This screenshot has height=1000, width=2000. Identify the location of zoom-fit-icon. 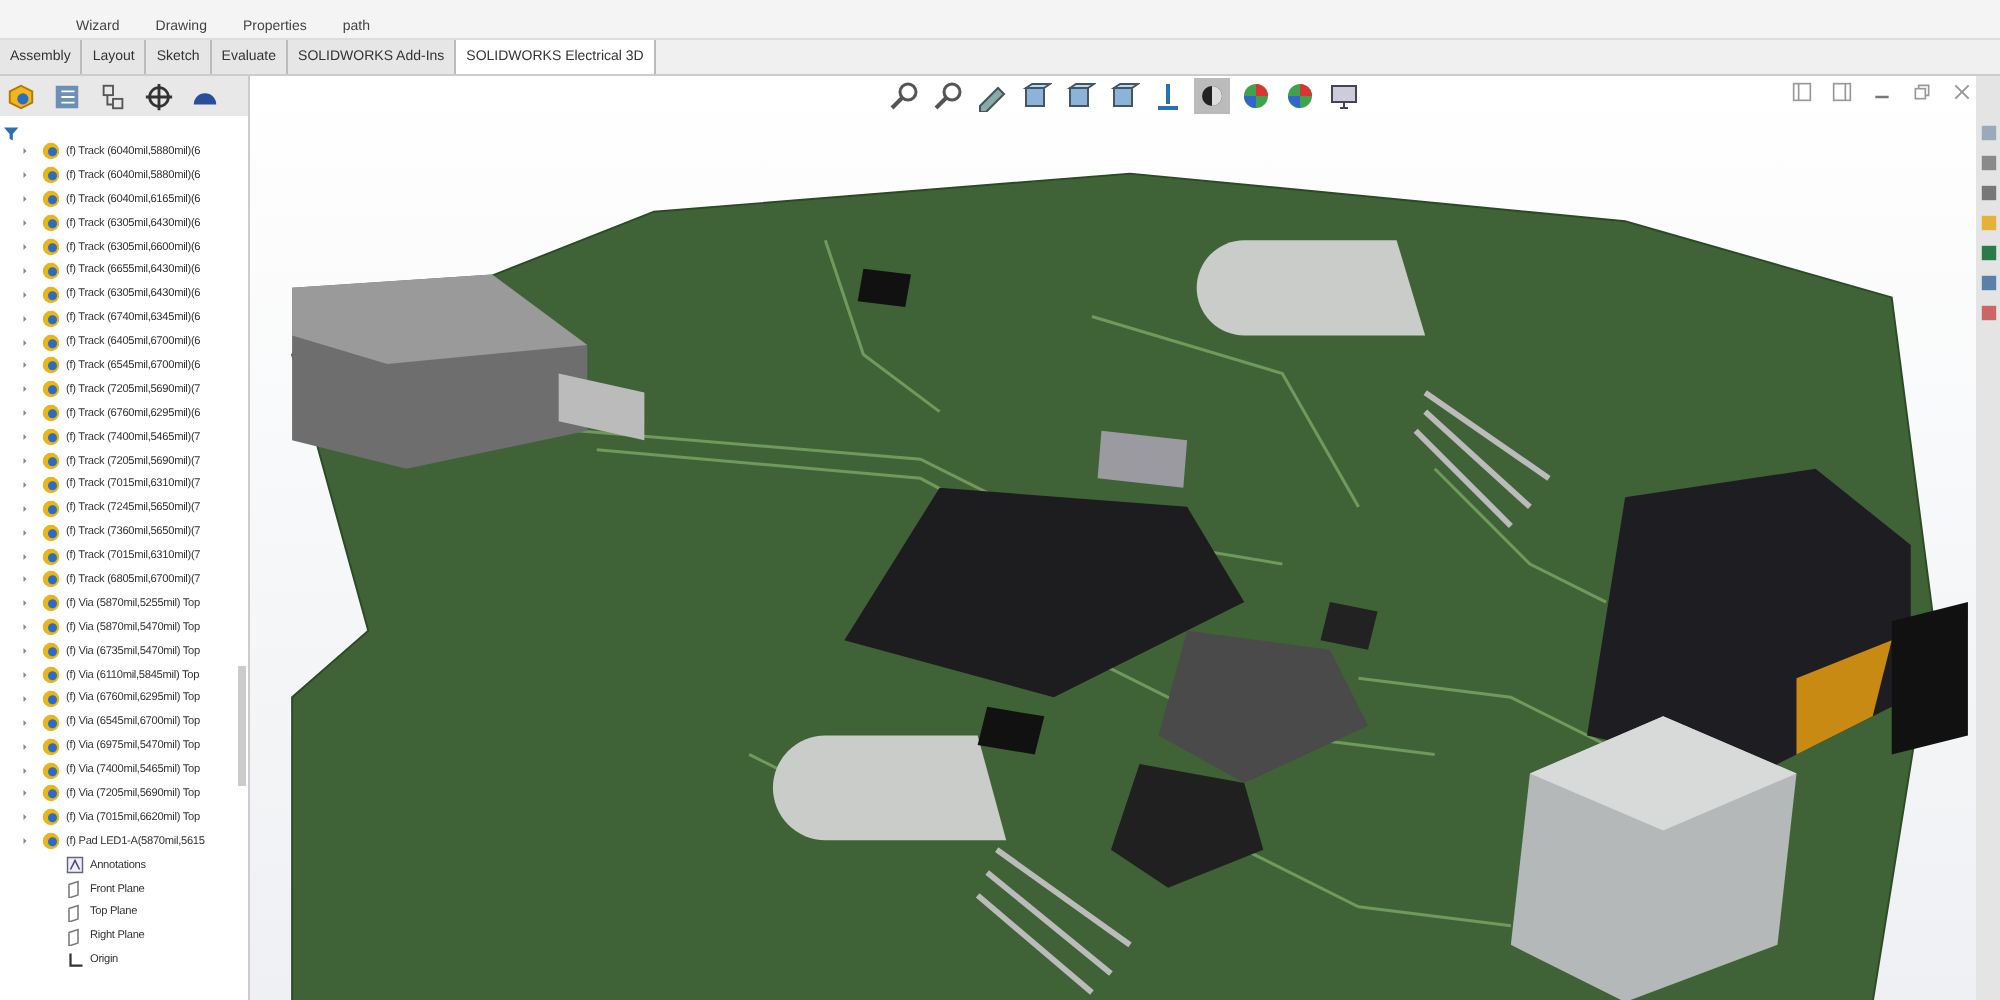
(904, 96).